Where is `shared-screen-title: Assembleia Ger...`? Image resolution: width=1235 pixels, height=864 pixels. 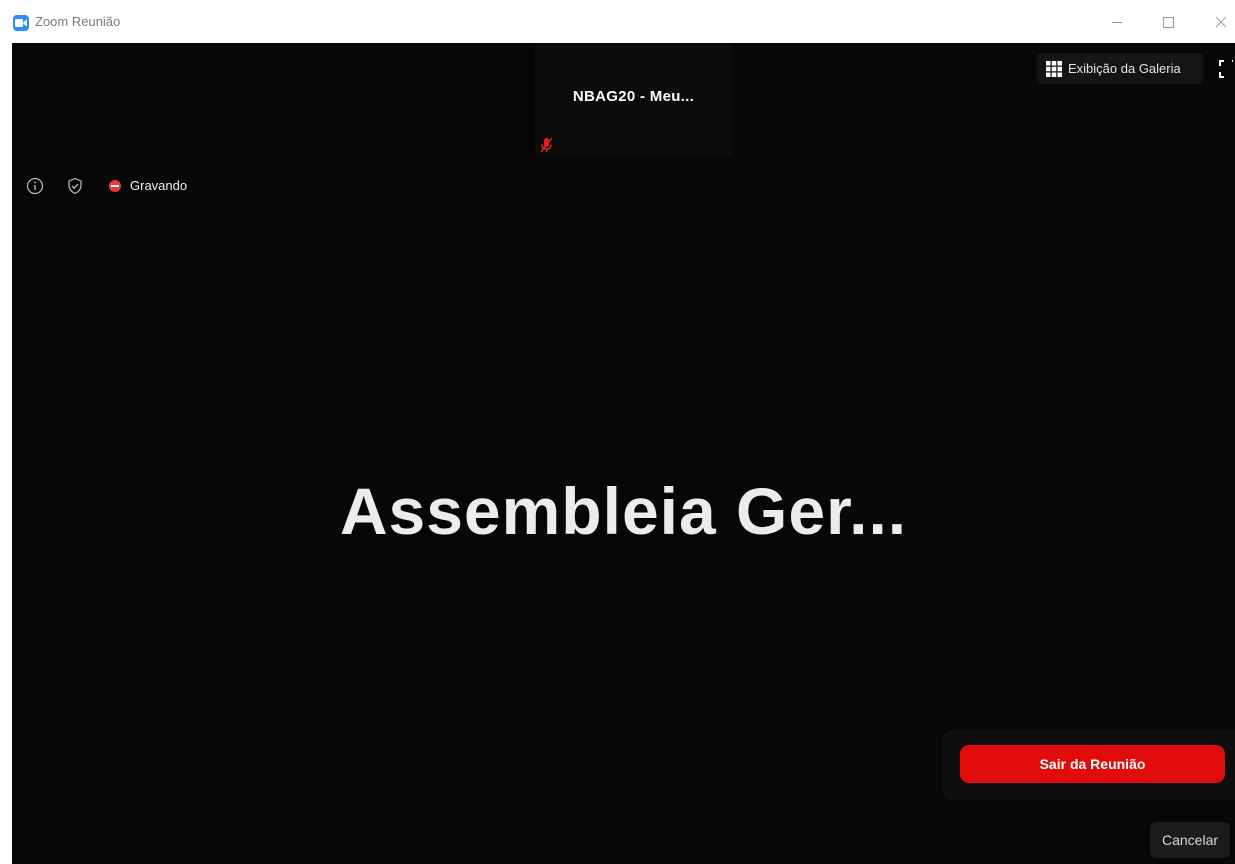
shared-screen-title: Assembleia Ger... is located at coordinates (623, 511).